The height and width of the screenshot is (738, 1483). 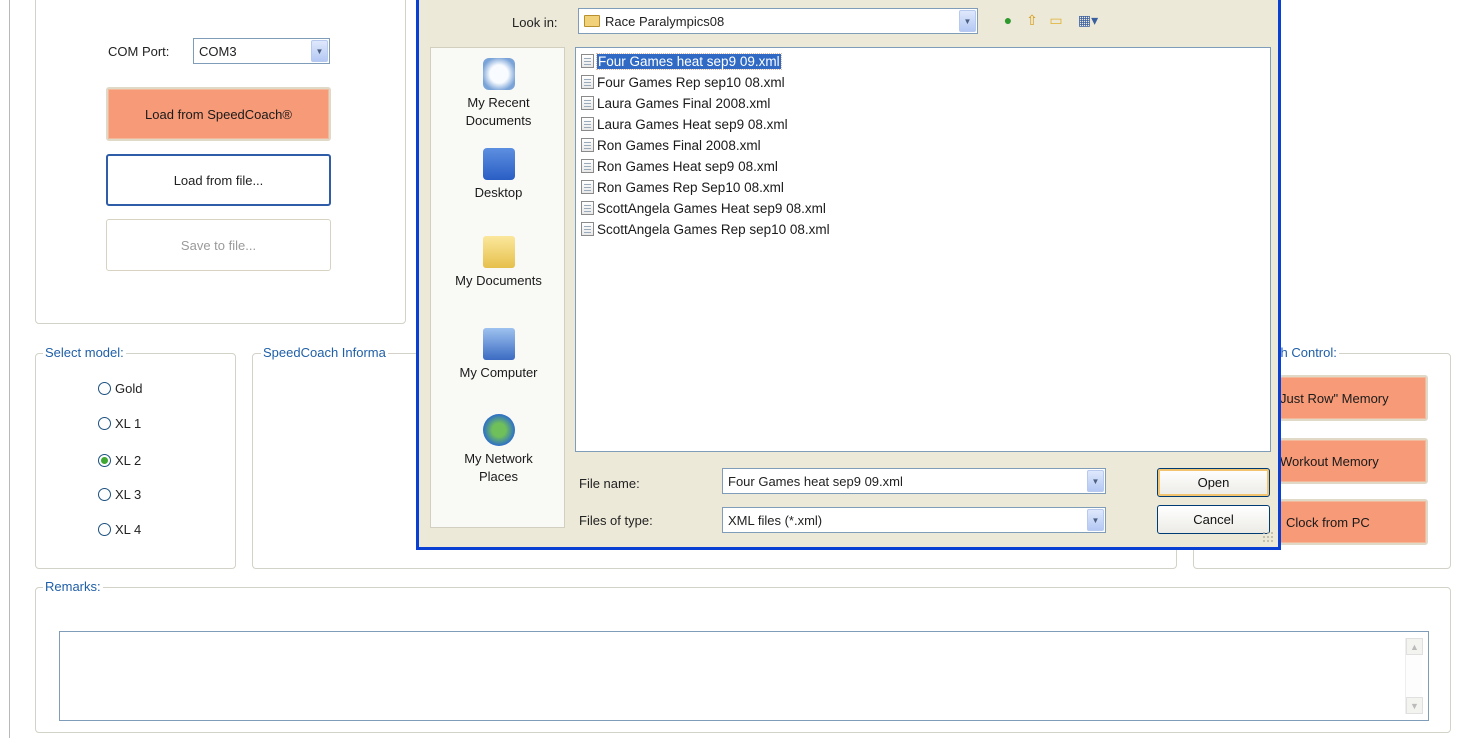 I want to click on clock-from-pc-button: Clock from PC, so click(x=1345, y=522).